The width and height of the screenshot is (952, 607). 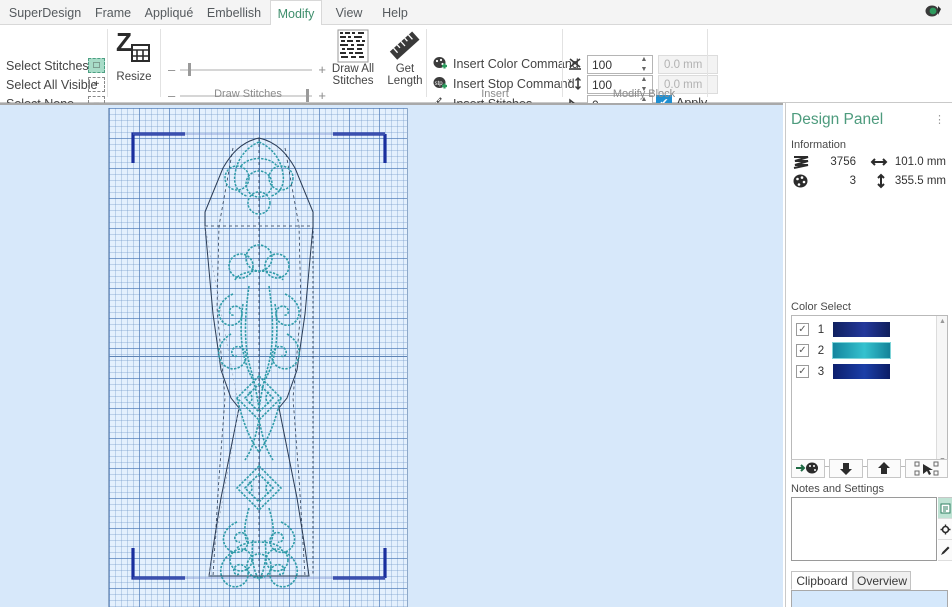 What do you see at coordinates (846, 468) in the screenshot?
I see `move-down-button` at bounding box center [846, 468].